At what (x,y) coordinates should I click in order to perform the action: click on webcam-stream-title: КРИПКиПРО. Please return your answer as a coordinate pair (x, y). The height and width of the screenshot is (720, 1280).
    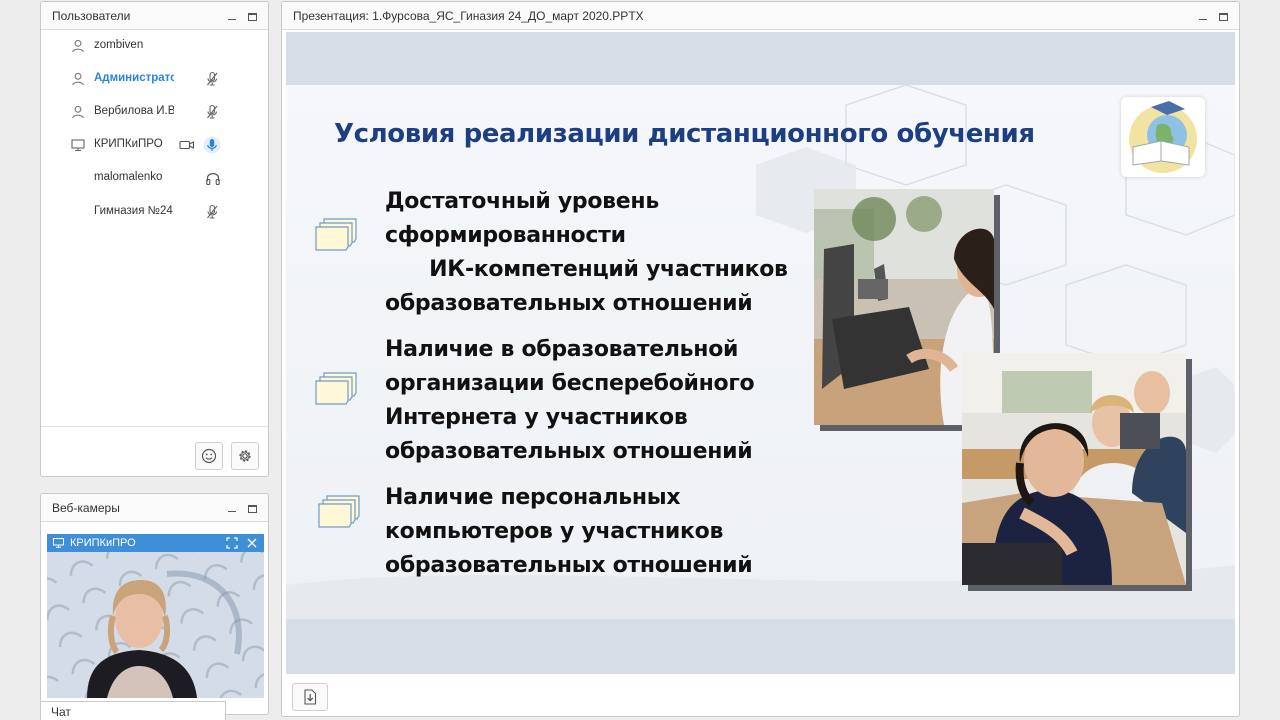
    Looking at the image, I should click on (103, 543).